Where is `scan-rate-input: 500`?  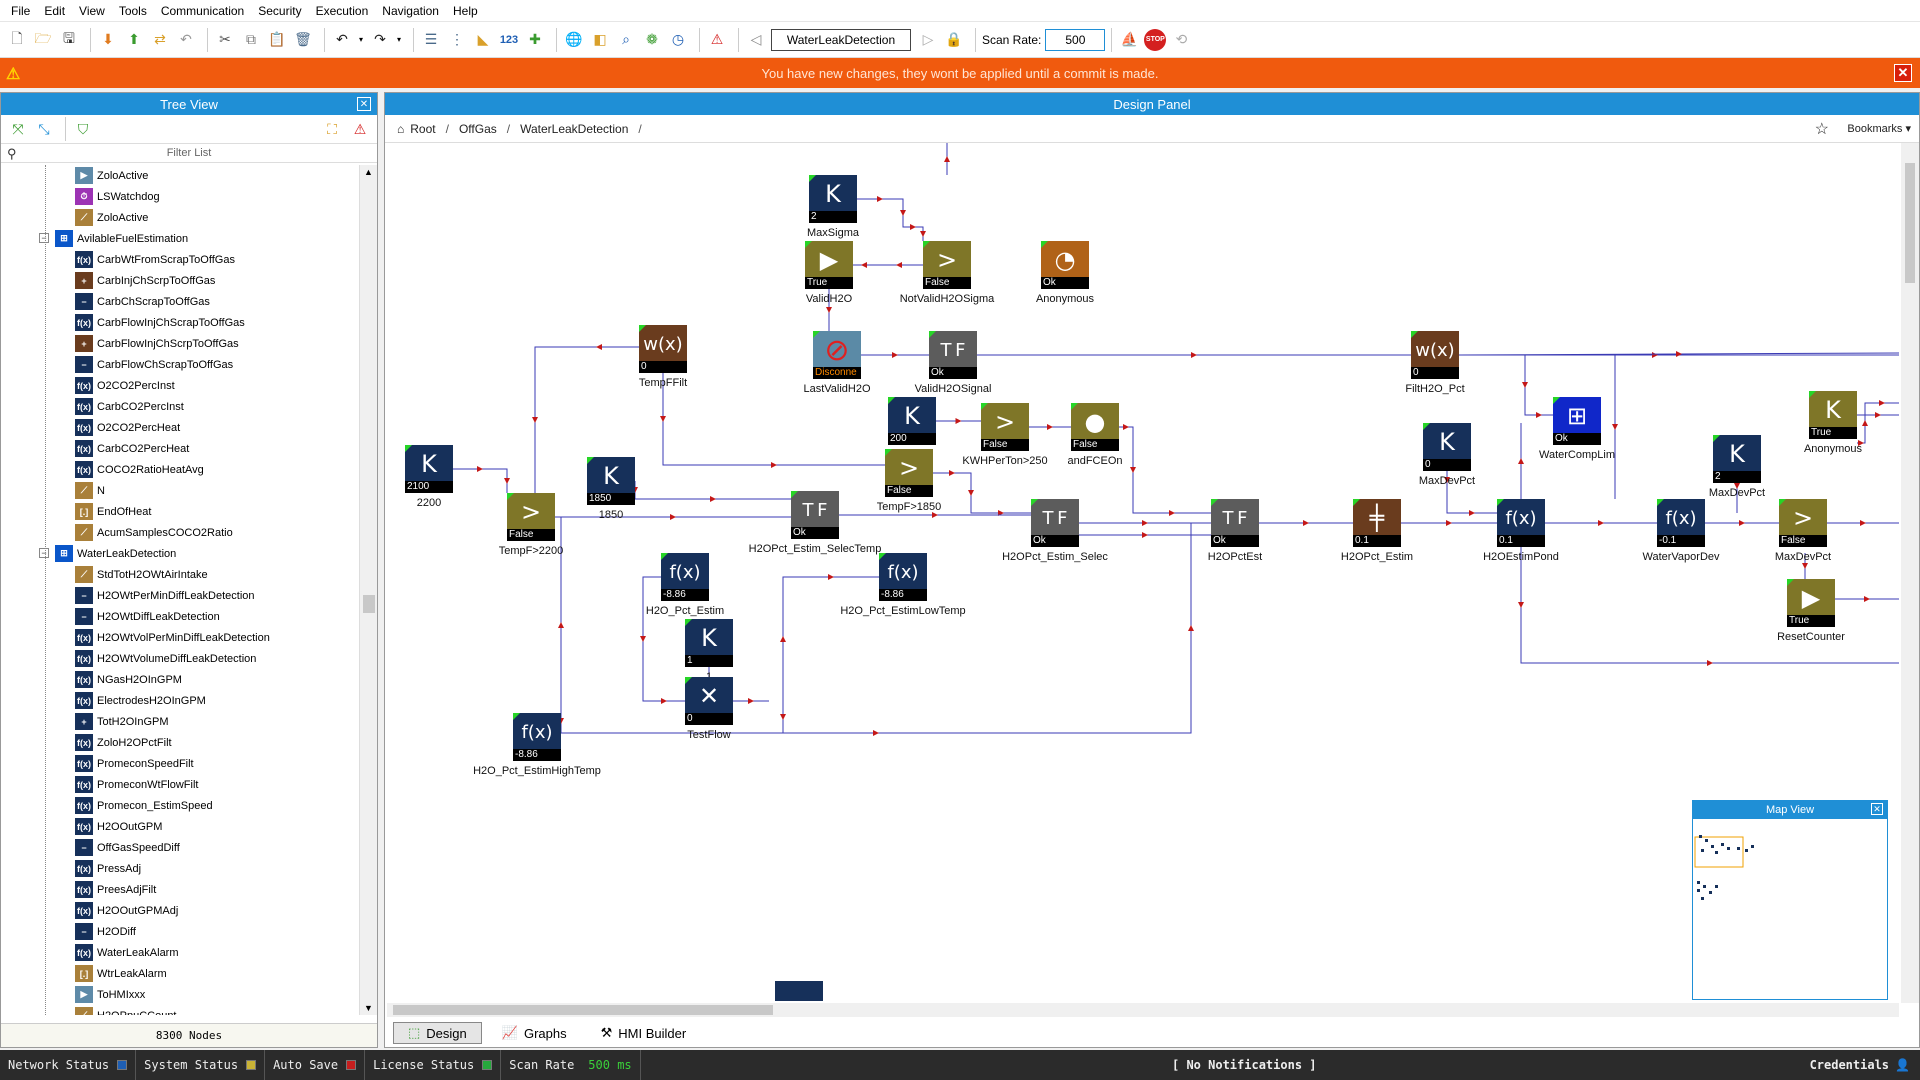
scan-rate-input: 500 is located at coordinates (1075, 39).